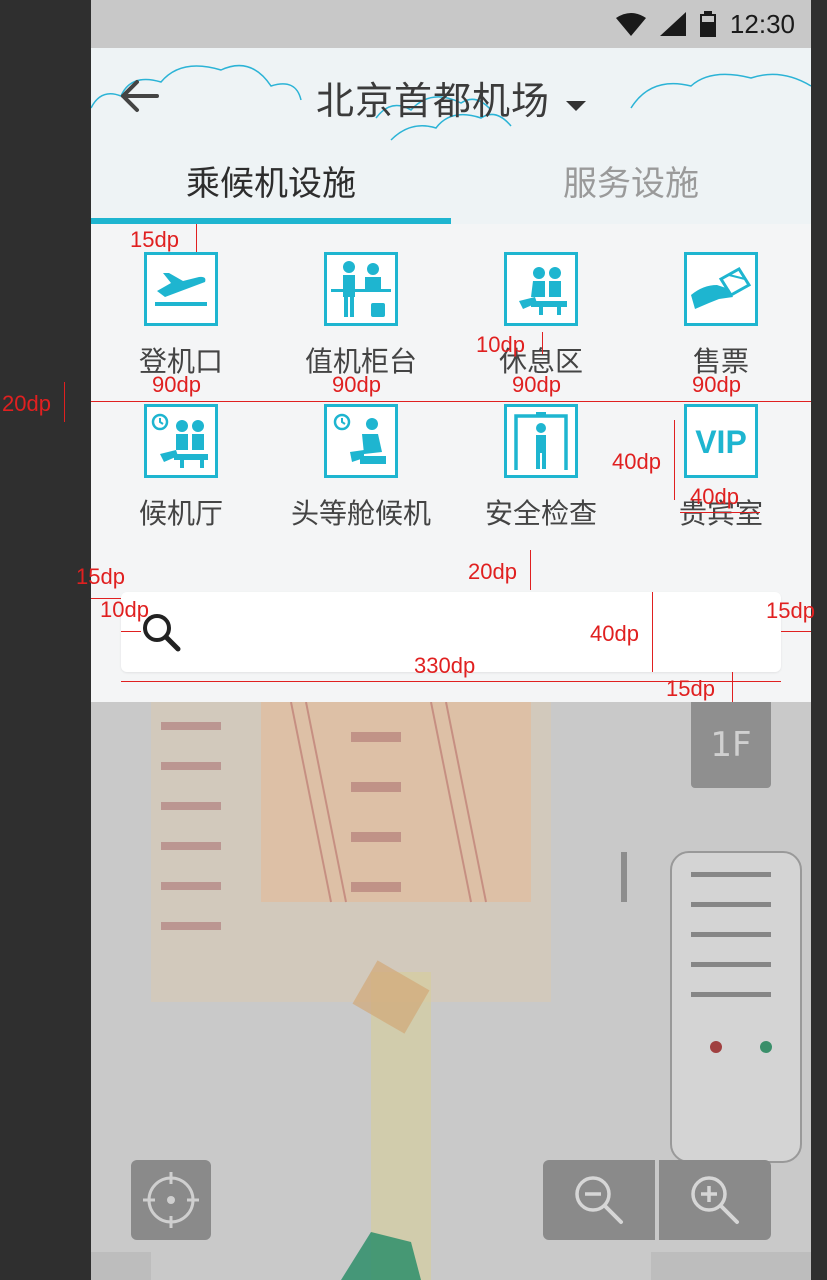  I want to click on facility-first-class-lounge: 头等舱候机, so click(361, 468).